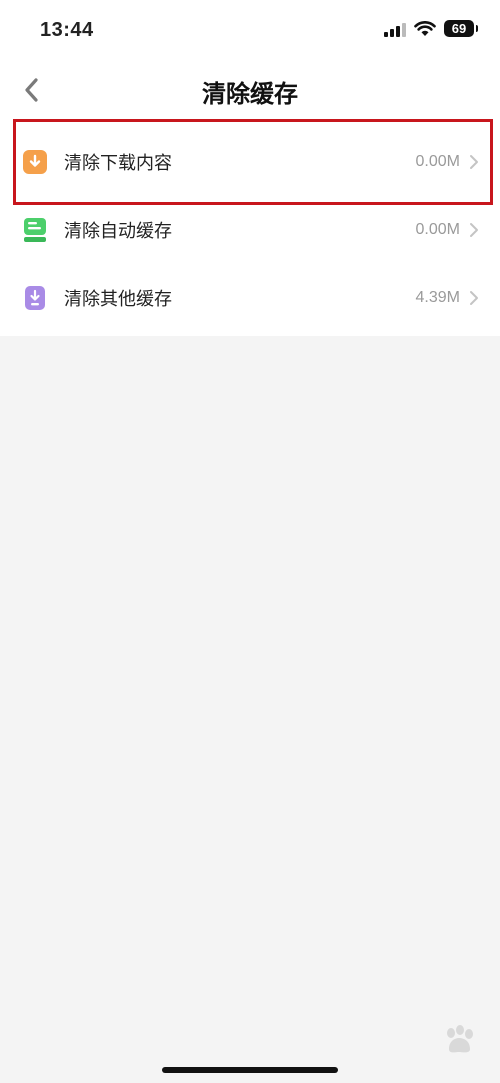  Describe the element at coordinates (118, 231) in the screenshot. I see `row-label: 清除自动缓存` at that location.